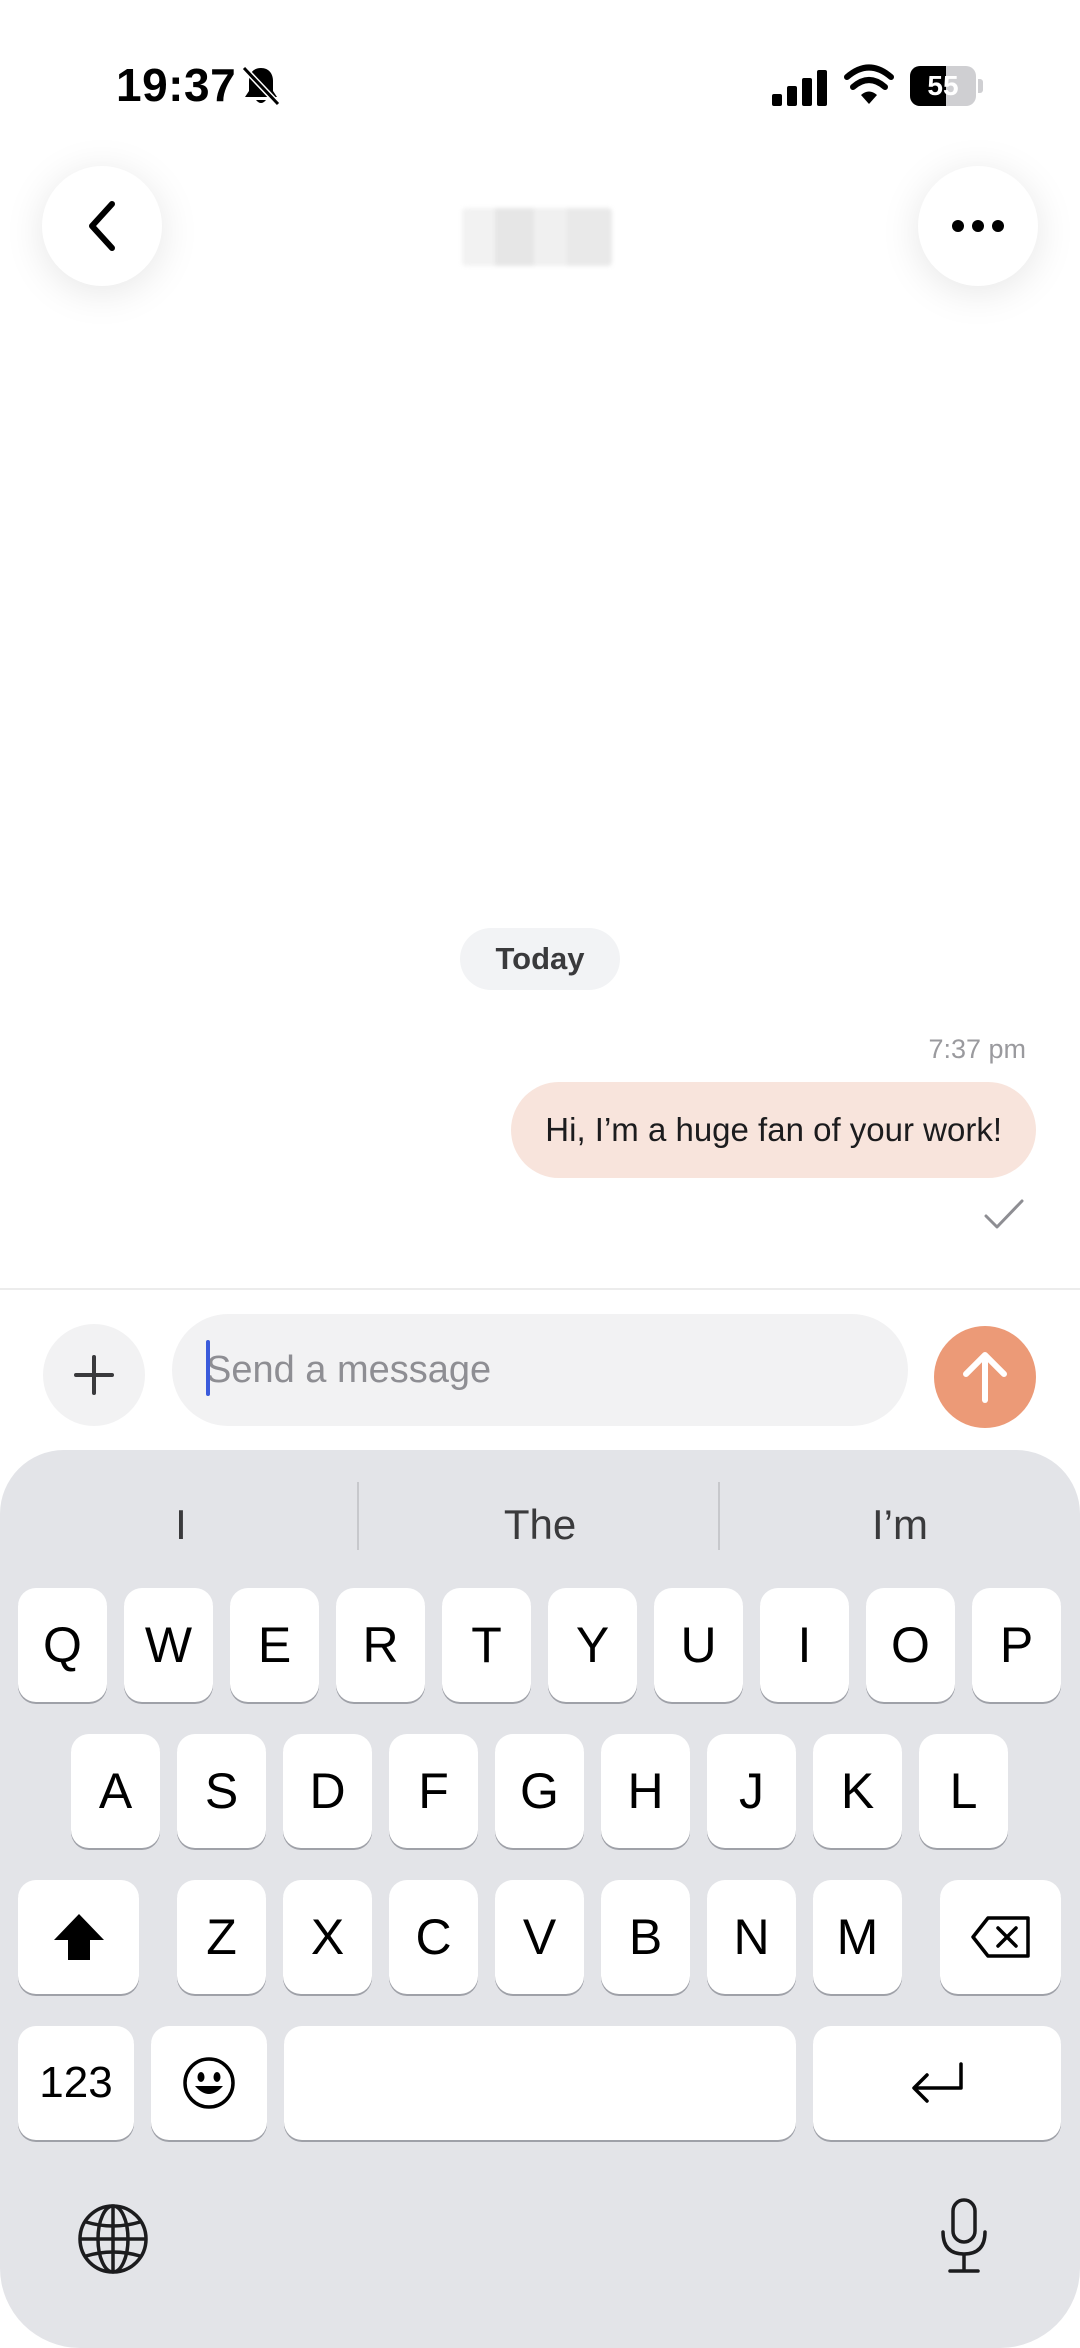 The image size is (1080, 2348). What do you see at coordinates (645, 1791) in the screenshot?
I see `key-h: H` at bounding box center [645, 1791].